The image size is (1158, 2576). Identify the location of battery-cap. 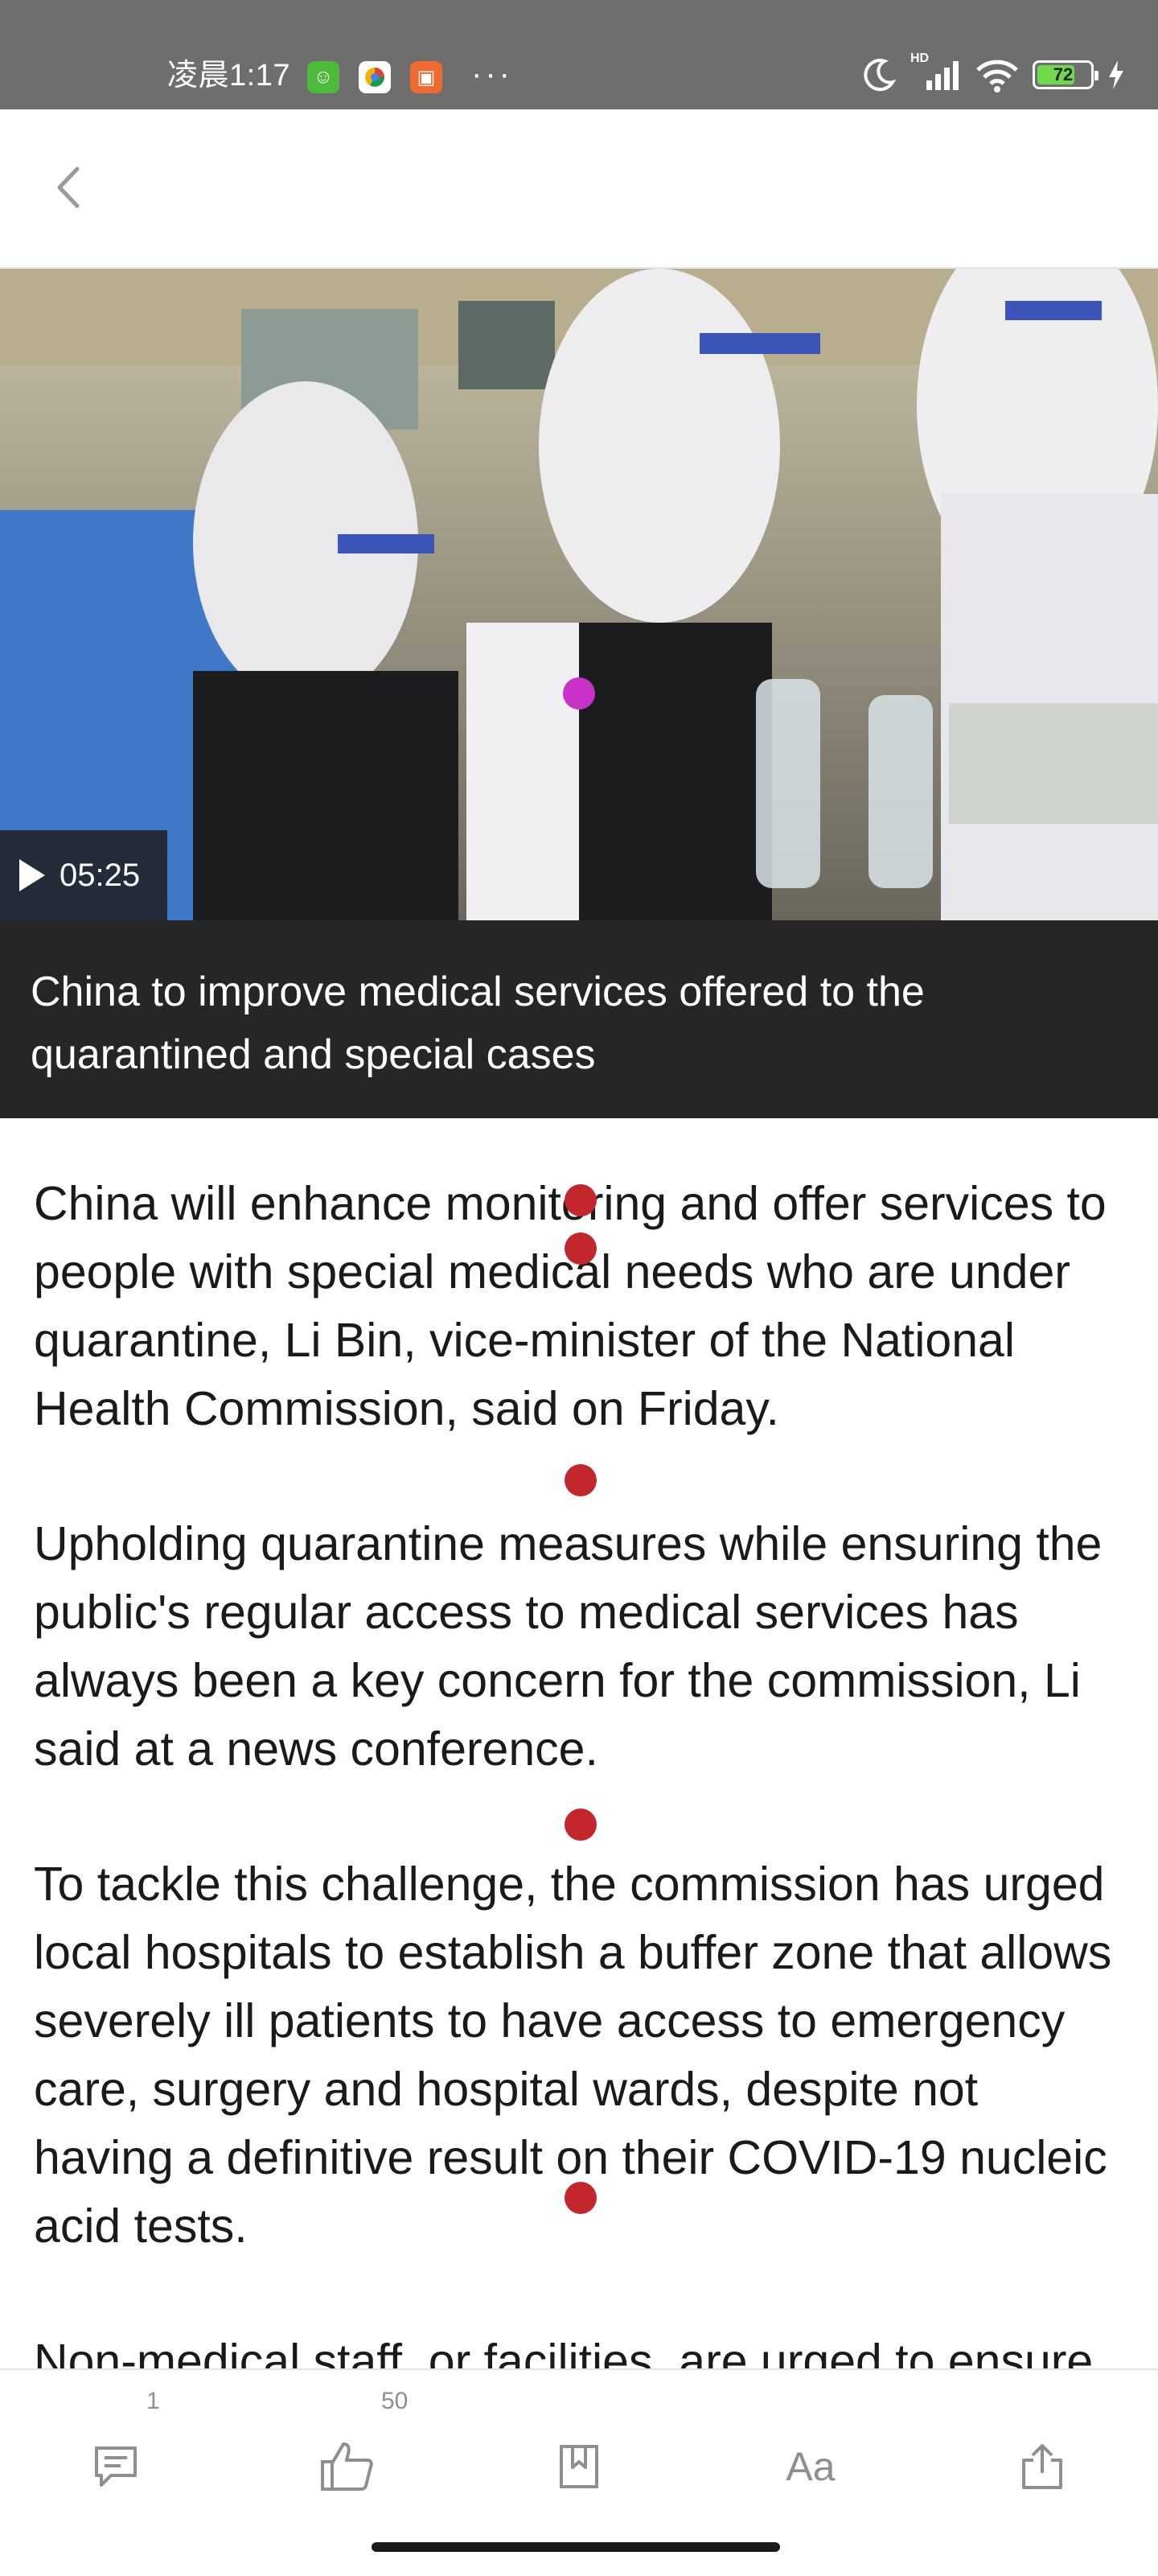
(1096, 75).